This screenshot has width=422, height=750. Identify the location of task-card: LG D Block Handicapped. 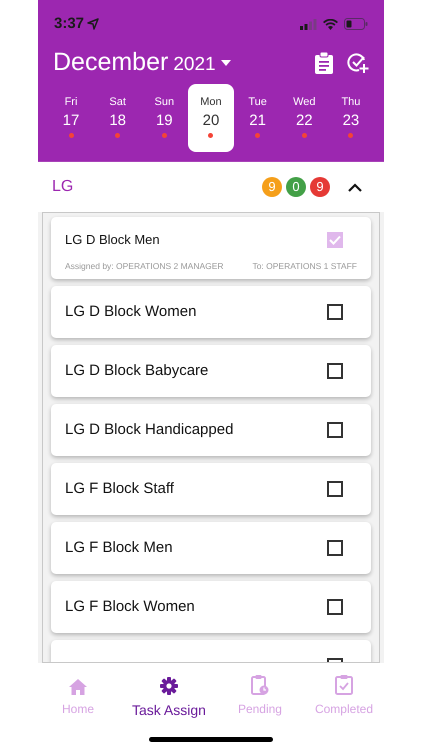
(211, 430).